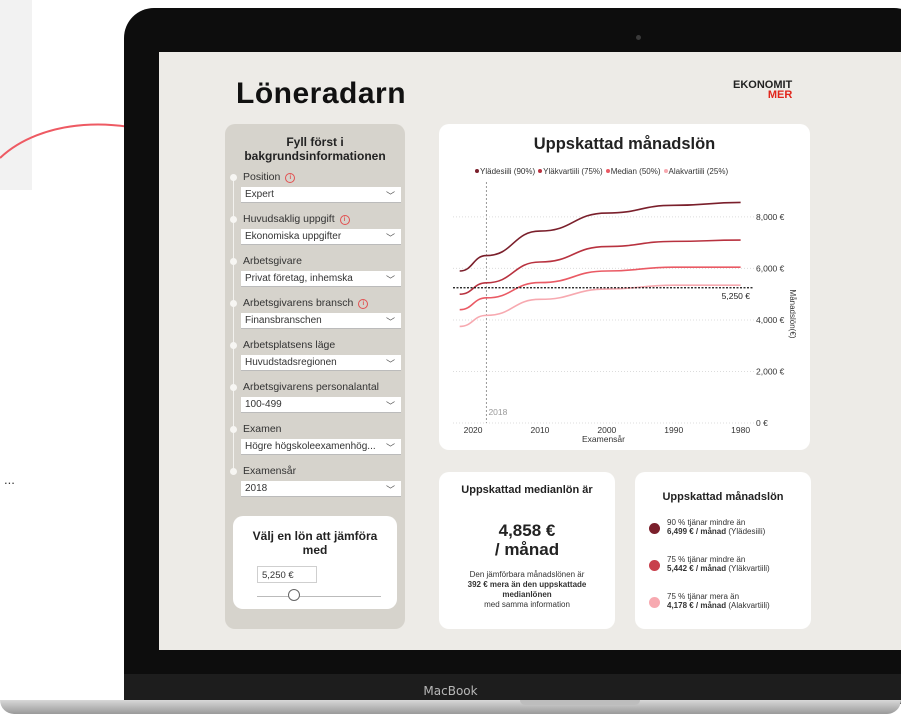  I want to click on select-value: Finansbranschen, so click(283, 320).